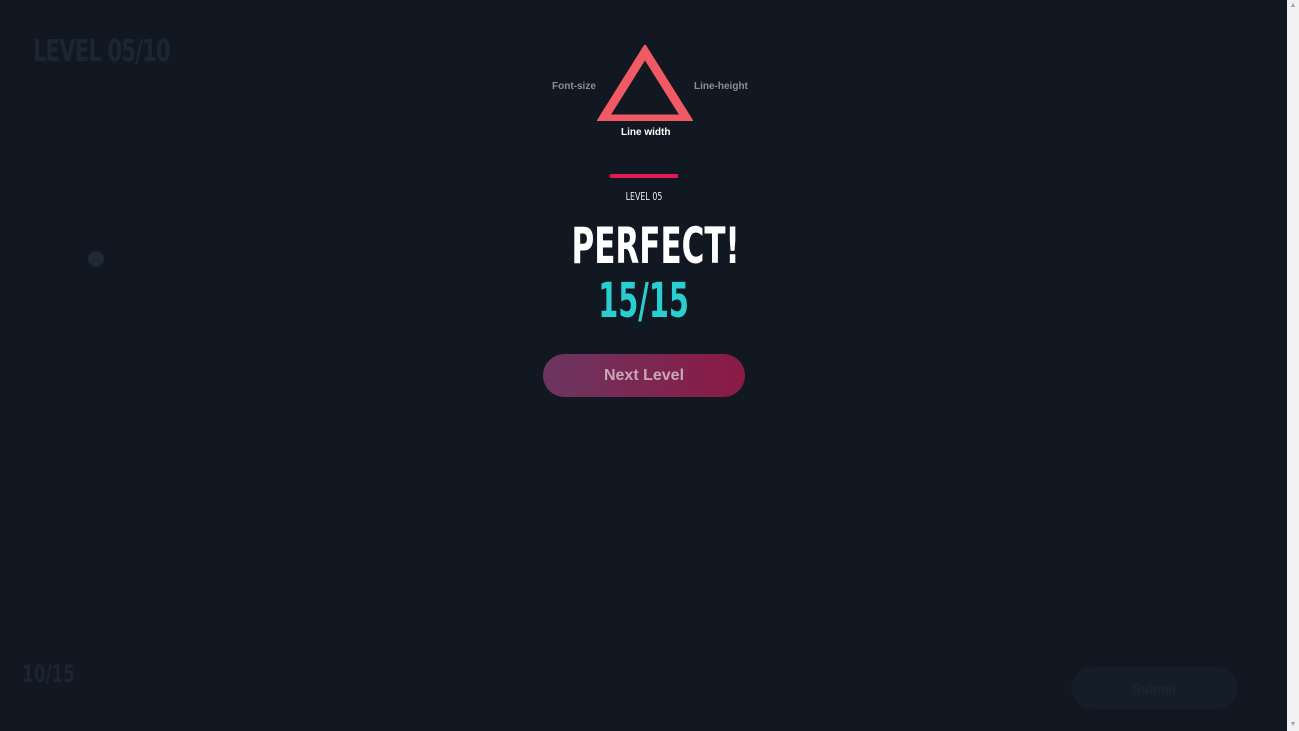  I want to click on scroll-up-arrow-icon: ▲, so click(1293, 6).